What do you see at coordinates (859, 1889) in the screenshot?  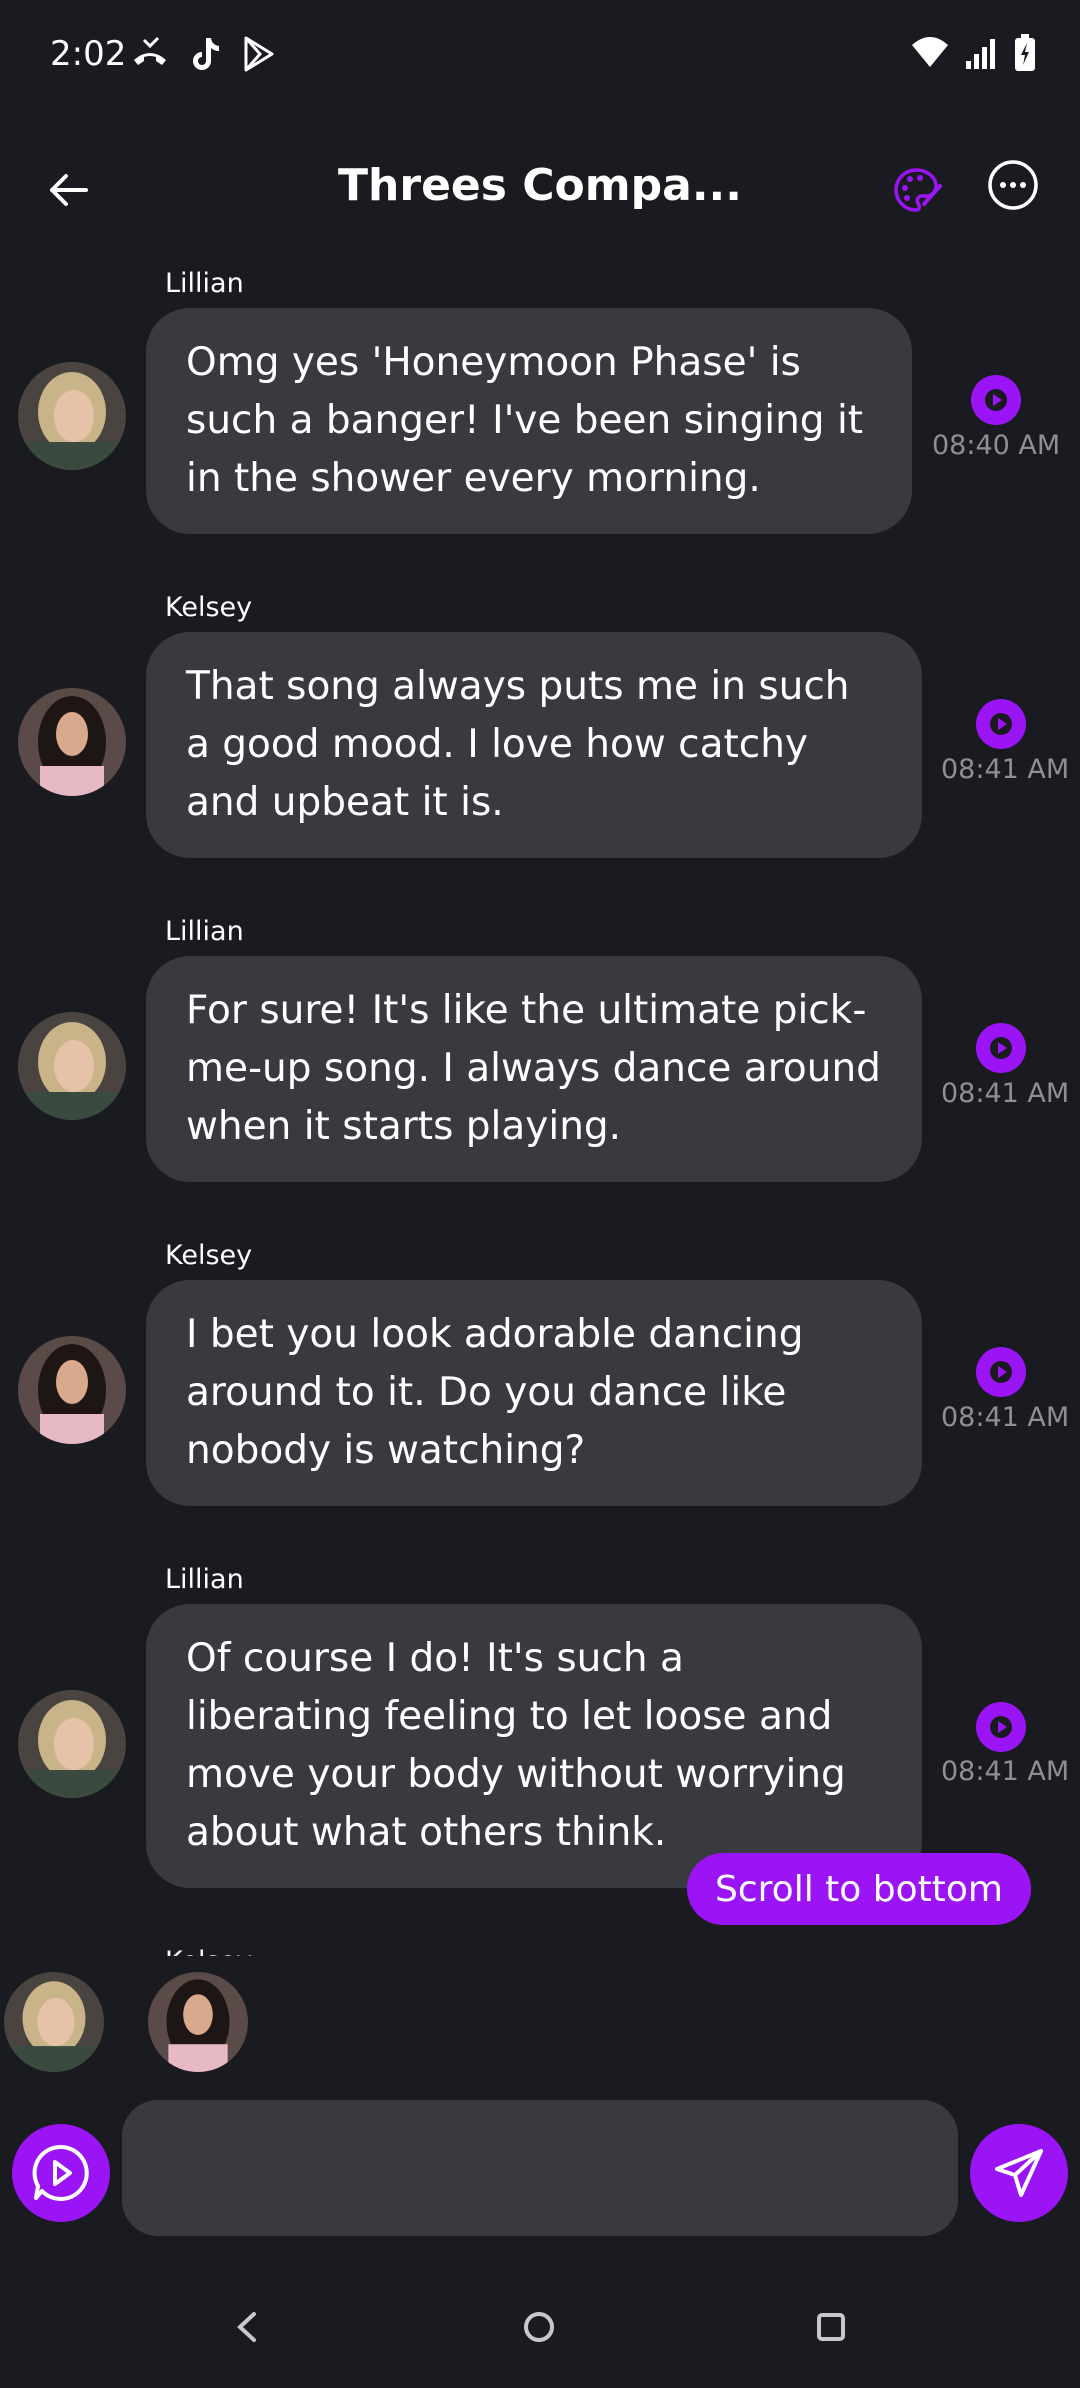 I see `scroll-to-bottom-button: Scroll to bottom` at bounding box center [859, 1889].